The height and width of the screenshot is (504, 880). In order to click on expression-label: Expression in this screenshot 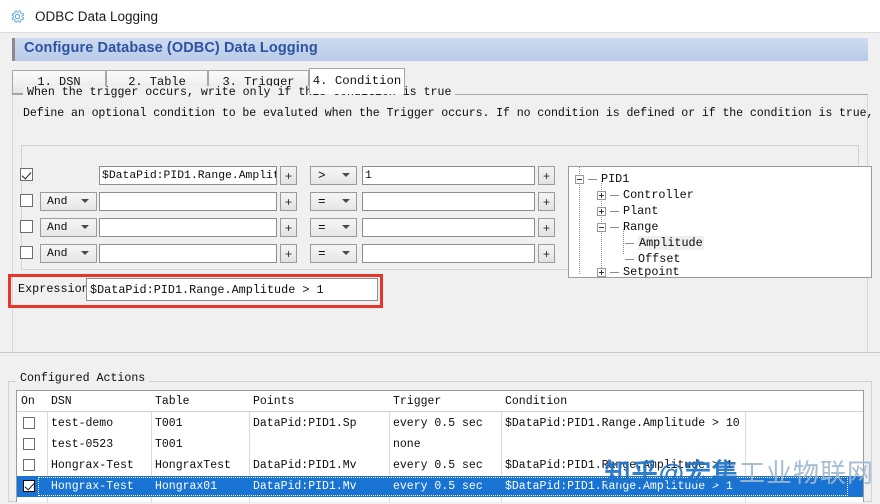, I will do `click(53, 289)`.